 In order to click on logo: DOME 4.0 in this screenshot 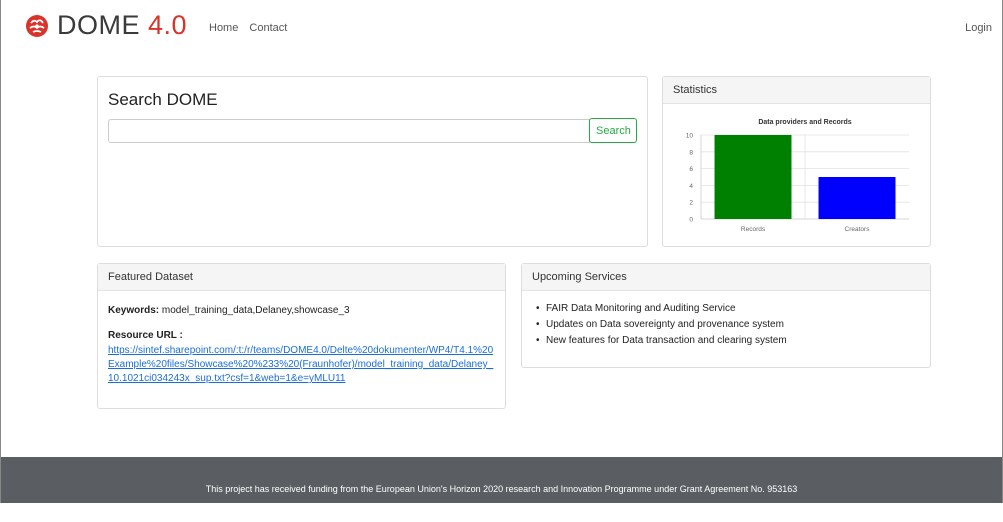, I will do `click(106, 25)`.